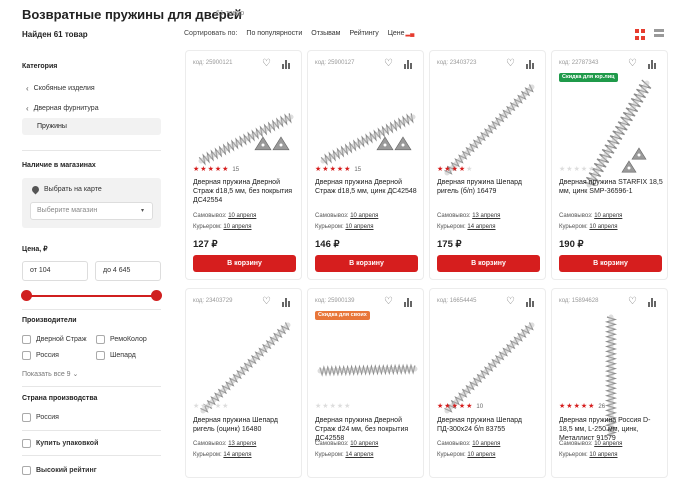 This screenshot has width=700, height=478. Describe the element at coordinates (274, 33) in the screenshot. I see `sort-popularity: По популярности` at that location.